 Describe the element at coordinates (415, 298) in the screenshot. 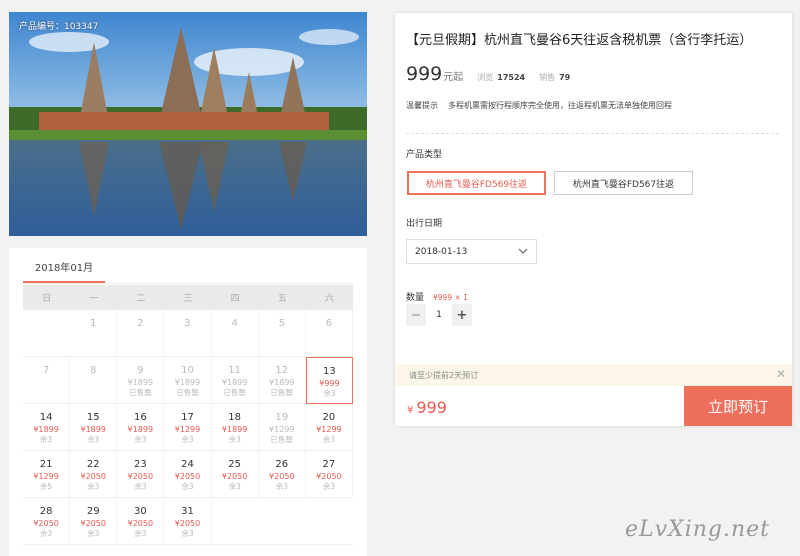

I see `quantity-label: 数量` at that location.